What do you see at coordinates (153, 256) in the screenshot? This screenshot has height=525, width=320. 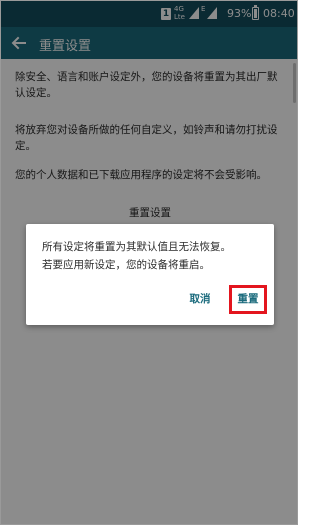 I see `dialog-message: 所有设定将重置为其默认值且无法恢复。 若要应用新设定，您的设备将重启。` at bounding box center [153, 256].